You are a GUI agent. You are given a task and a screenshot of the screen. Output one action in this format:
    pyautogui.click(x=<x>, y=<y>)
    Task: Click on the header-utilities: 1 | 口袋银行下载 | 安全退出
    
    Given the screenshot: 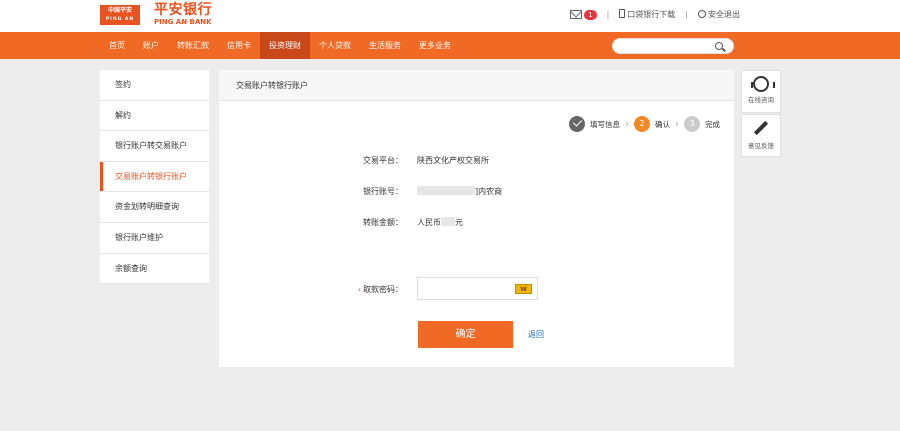 What is the action you would take?
    pyautogui.click(x=655, y=14)
    